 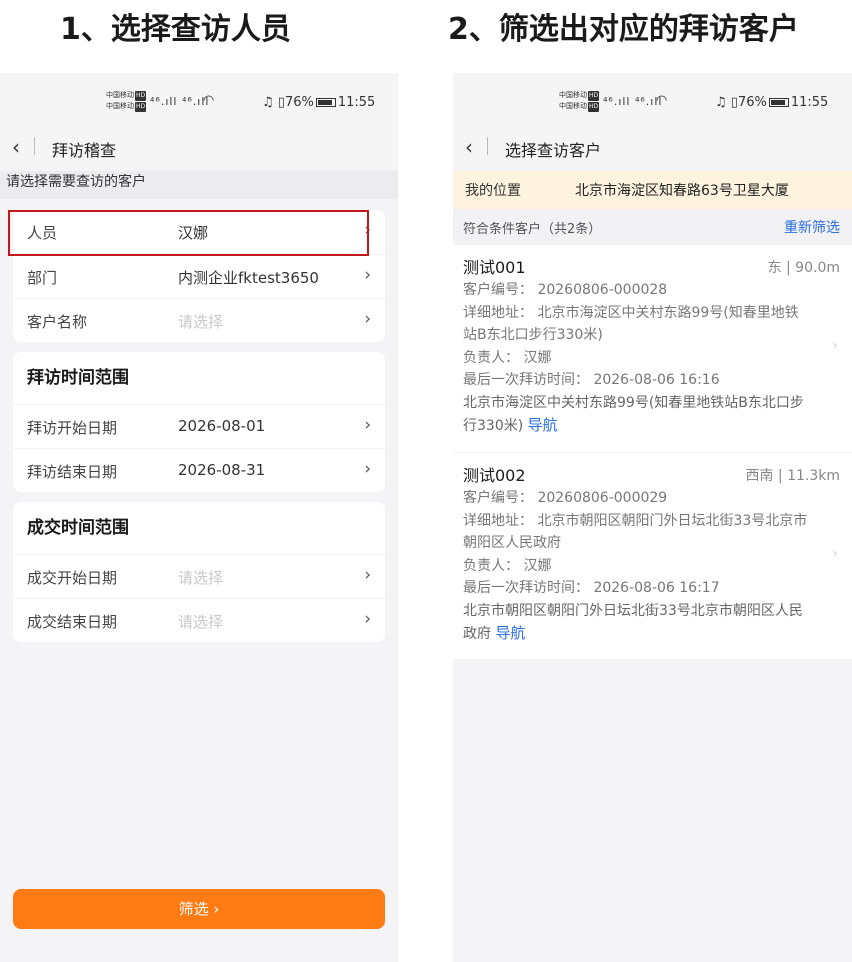 I want to click on refilter-link: 重新筛选, so click(x=812, y=227).